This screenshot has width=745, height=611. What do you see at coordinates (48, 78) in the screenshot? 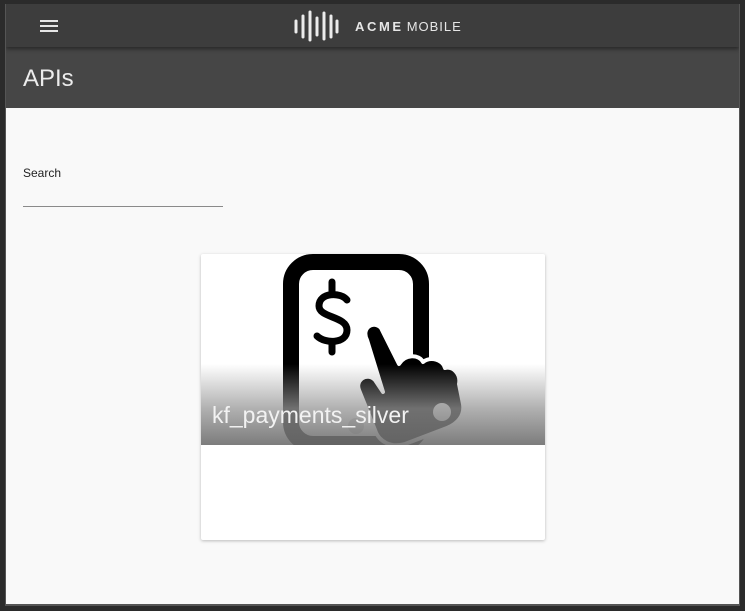
I see `page-title: APIs` at bounding box center [48, 78].